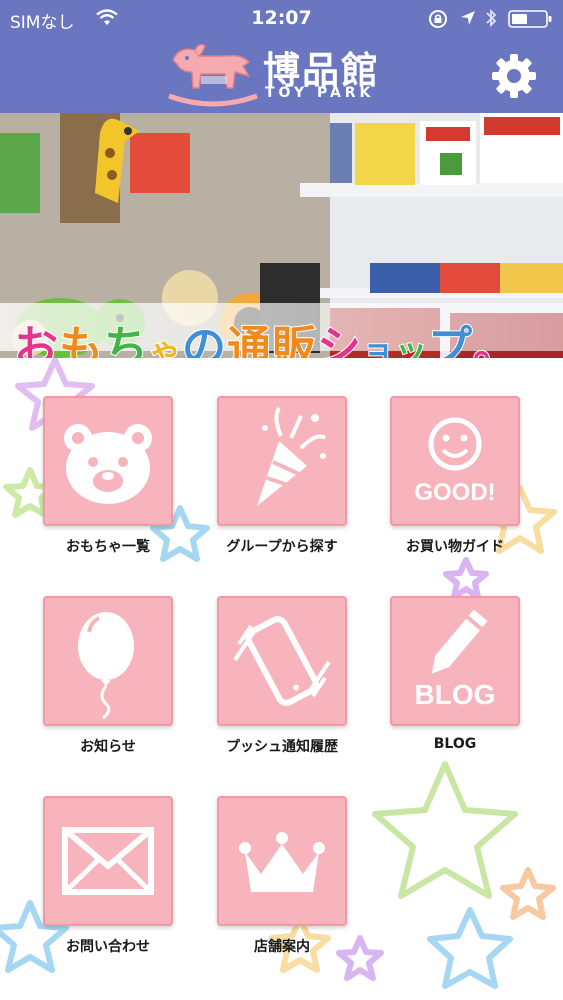 The width and height of the screenshot is (563, 1000). I want to click on brand-name-en: TOY PARK, so click(320, 93).